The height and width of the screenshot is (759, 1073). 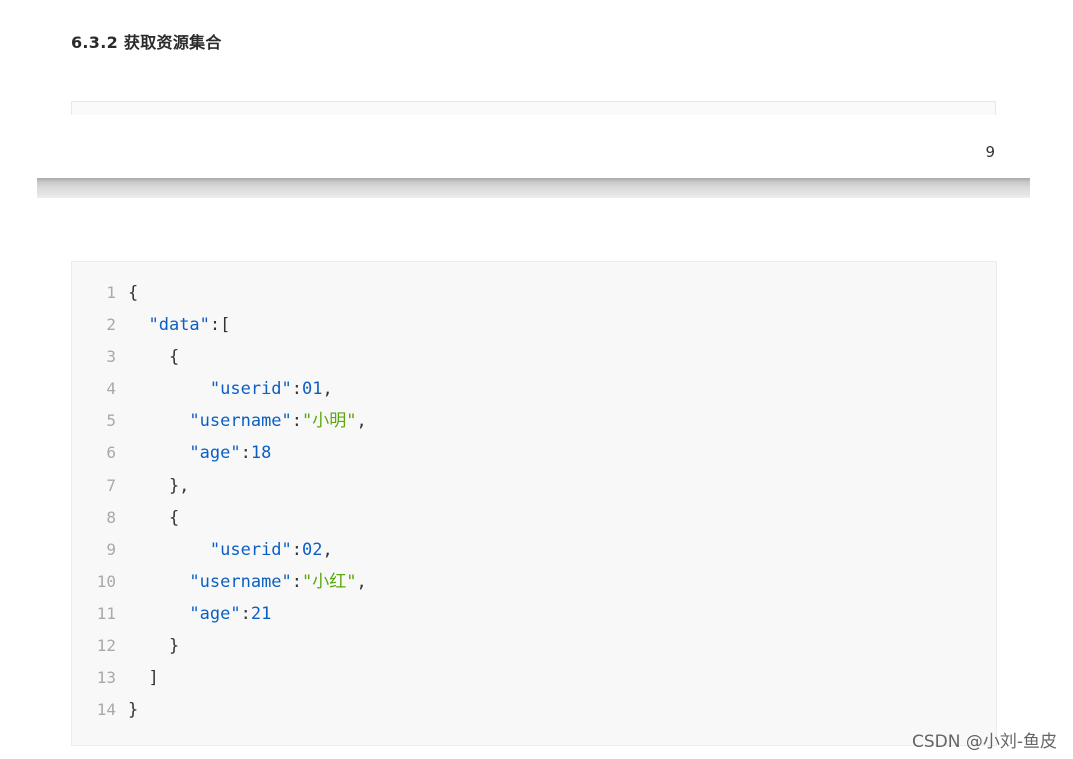 I want to click on line-number: 12, so click(x=106, y=646).